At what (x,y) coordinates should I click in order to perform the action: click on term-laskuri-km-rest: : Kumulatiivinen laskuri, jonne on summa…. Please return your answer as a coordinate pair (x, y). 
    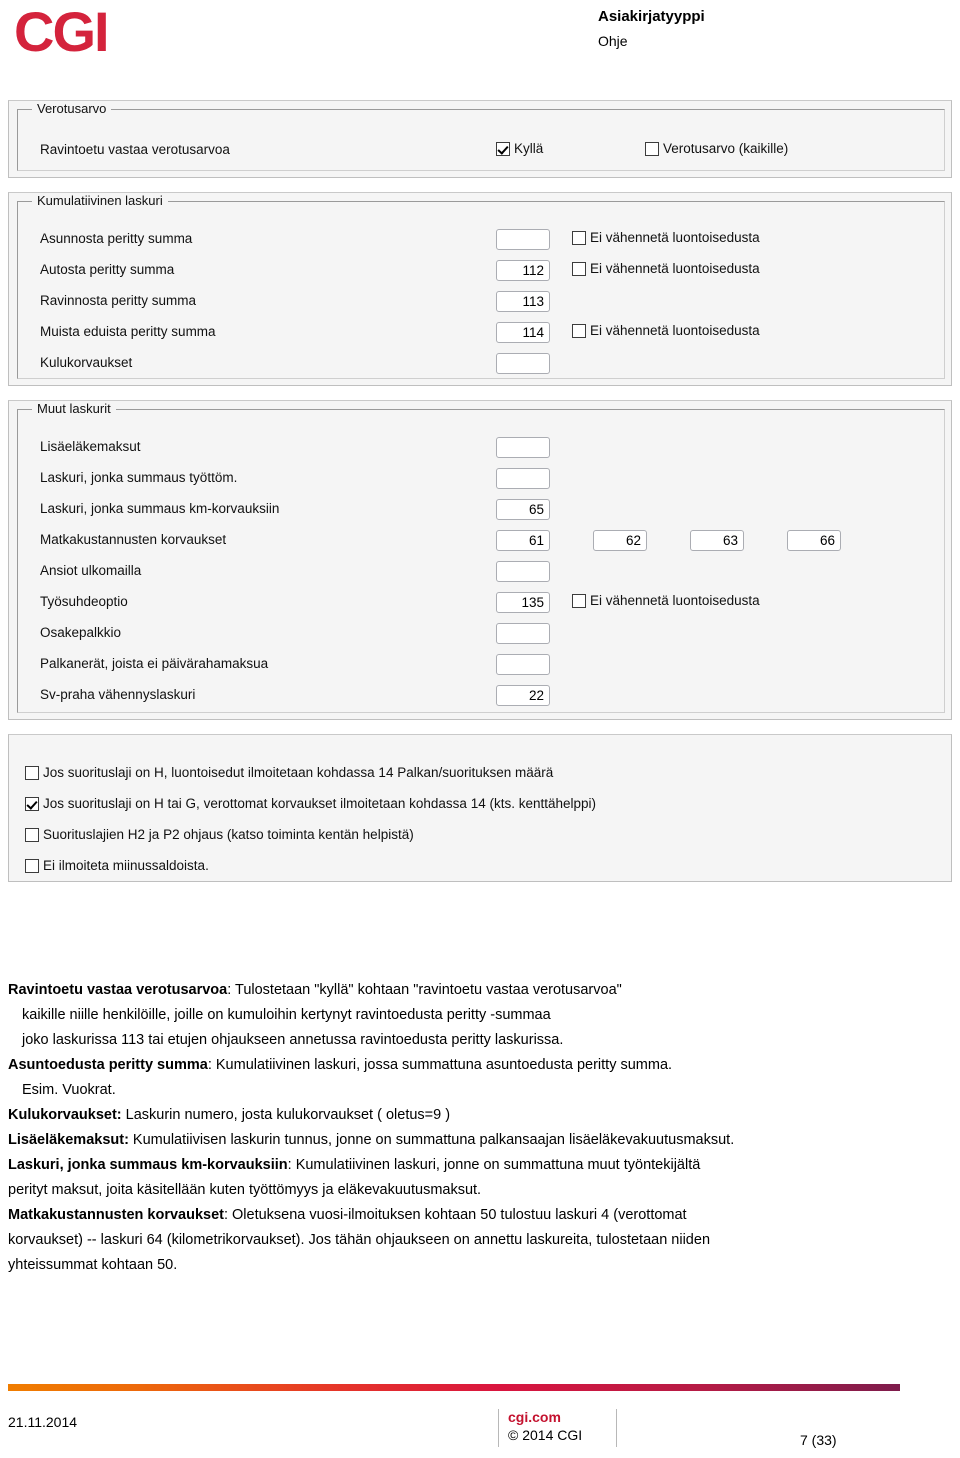
    Looking at the image, I should click on (494, 1165).